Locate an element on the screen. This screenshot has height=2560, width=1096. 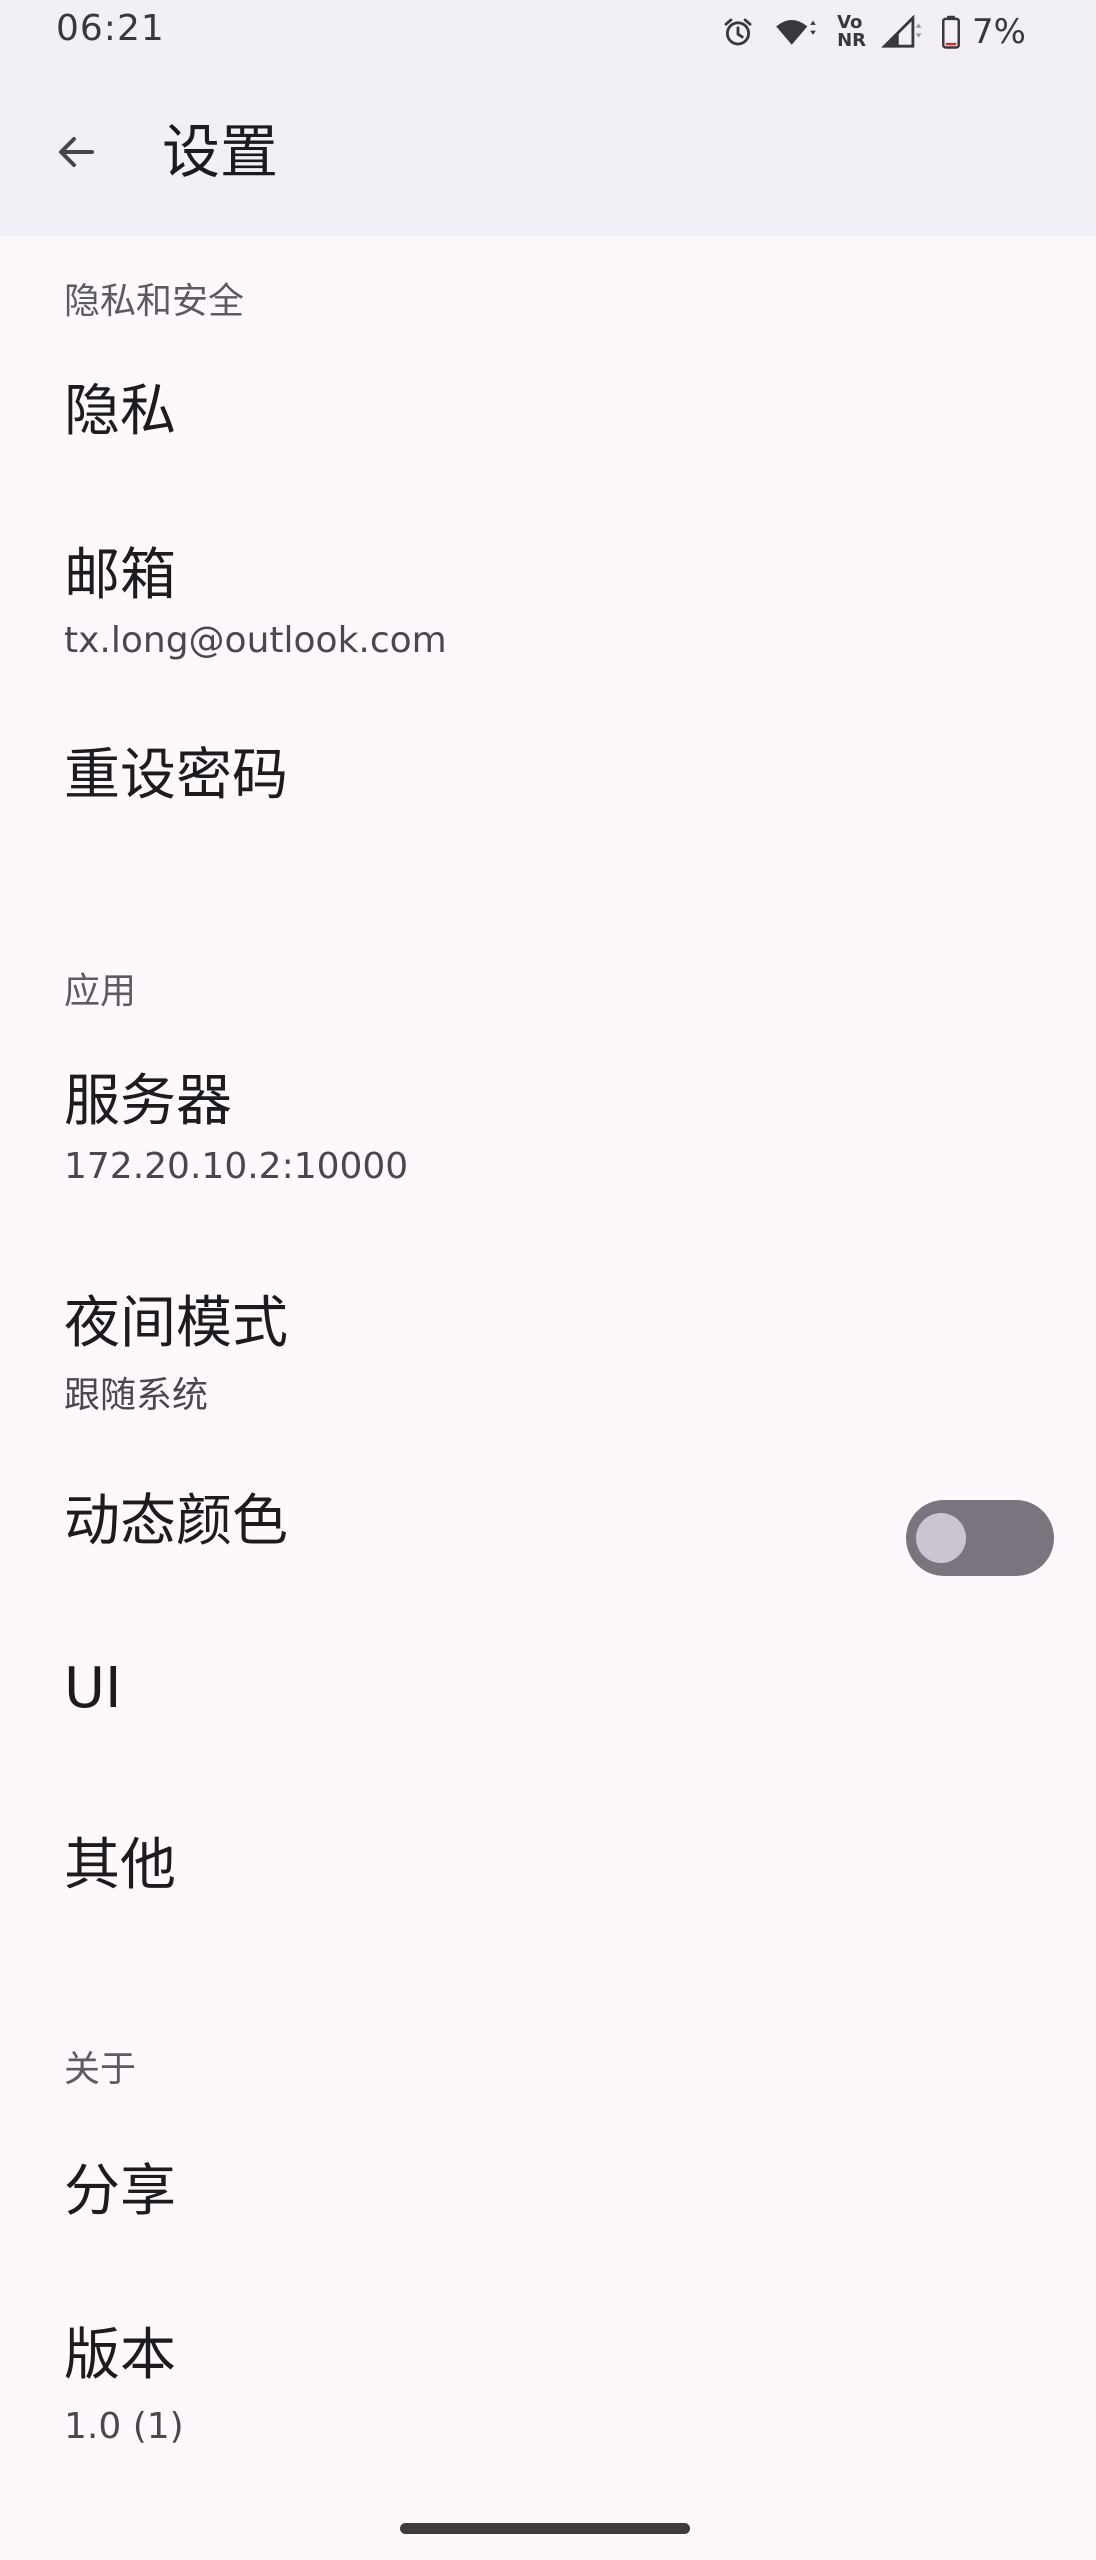
page-title: 设置 is located at coordinates (220, 152).